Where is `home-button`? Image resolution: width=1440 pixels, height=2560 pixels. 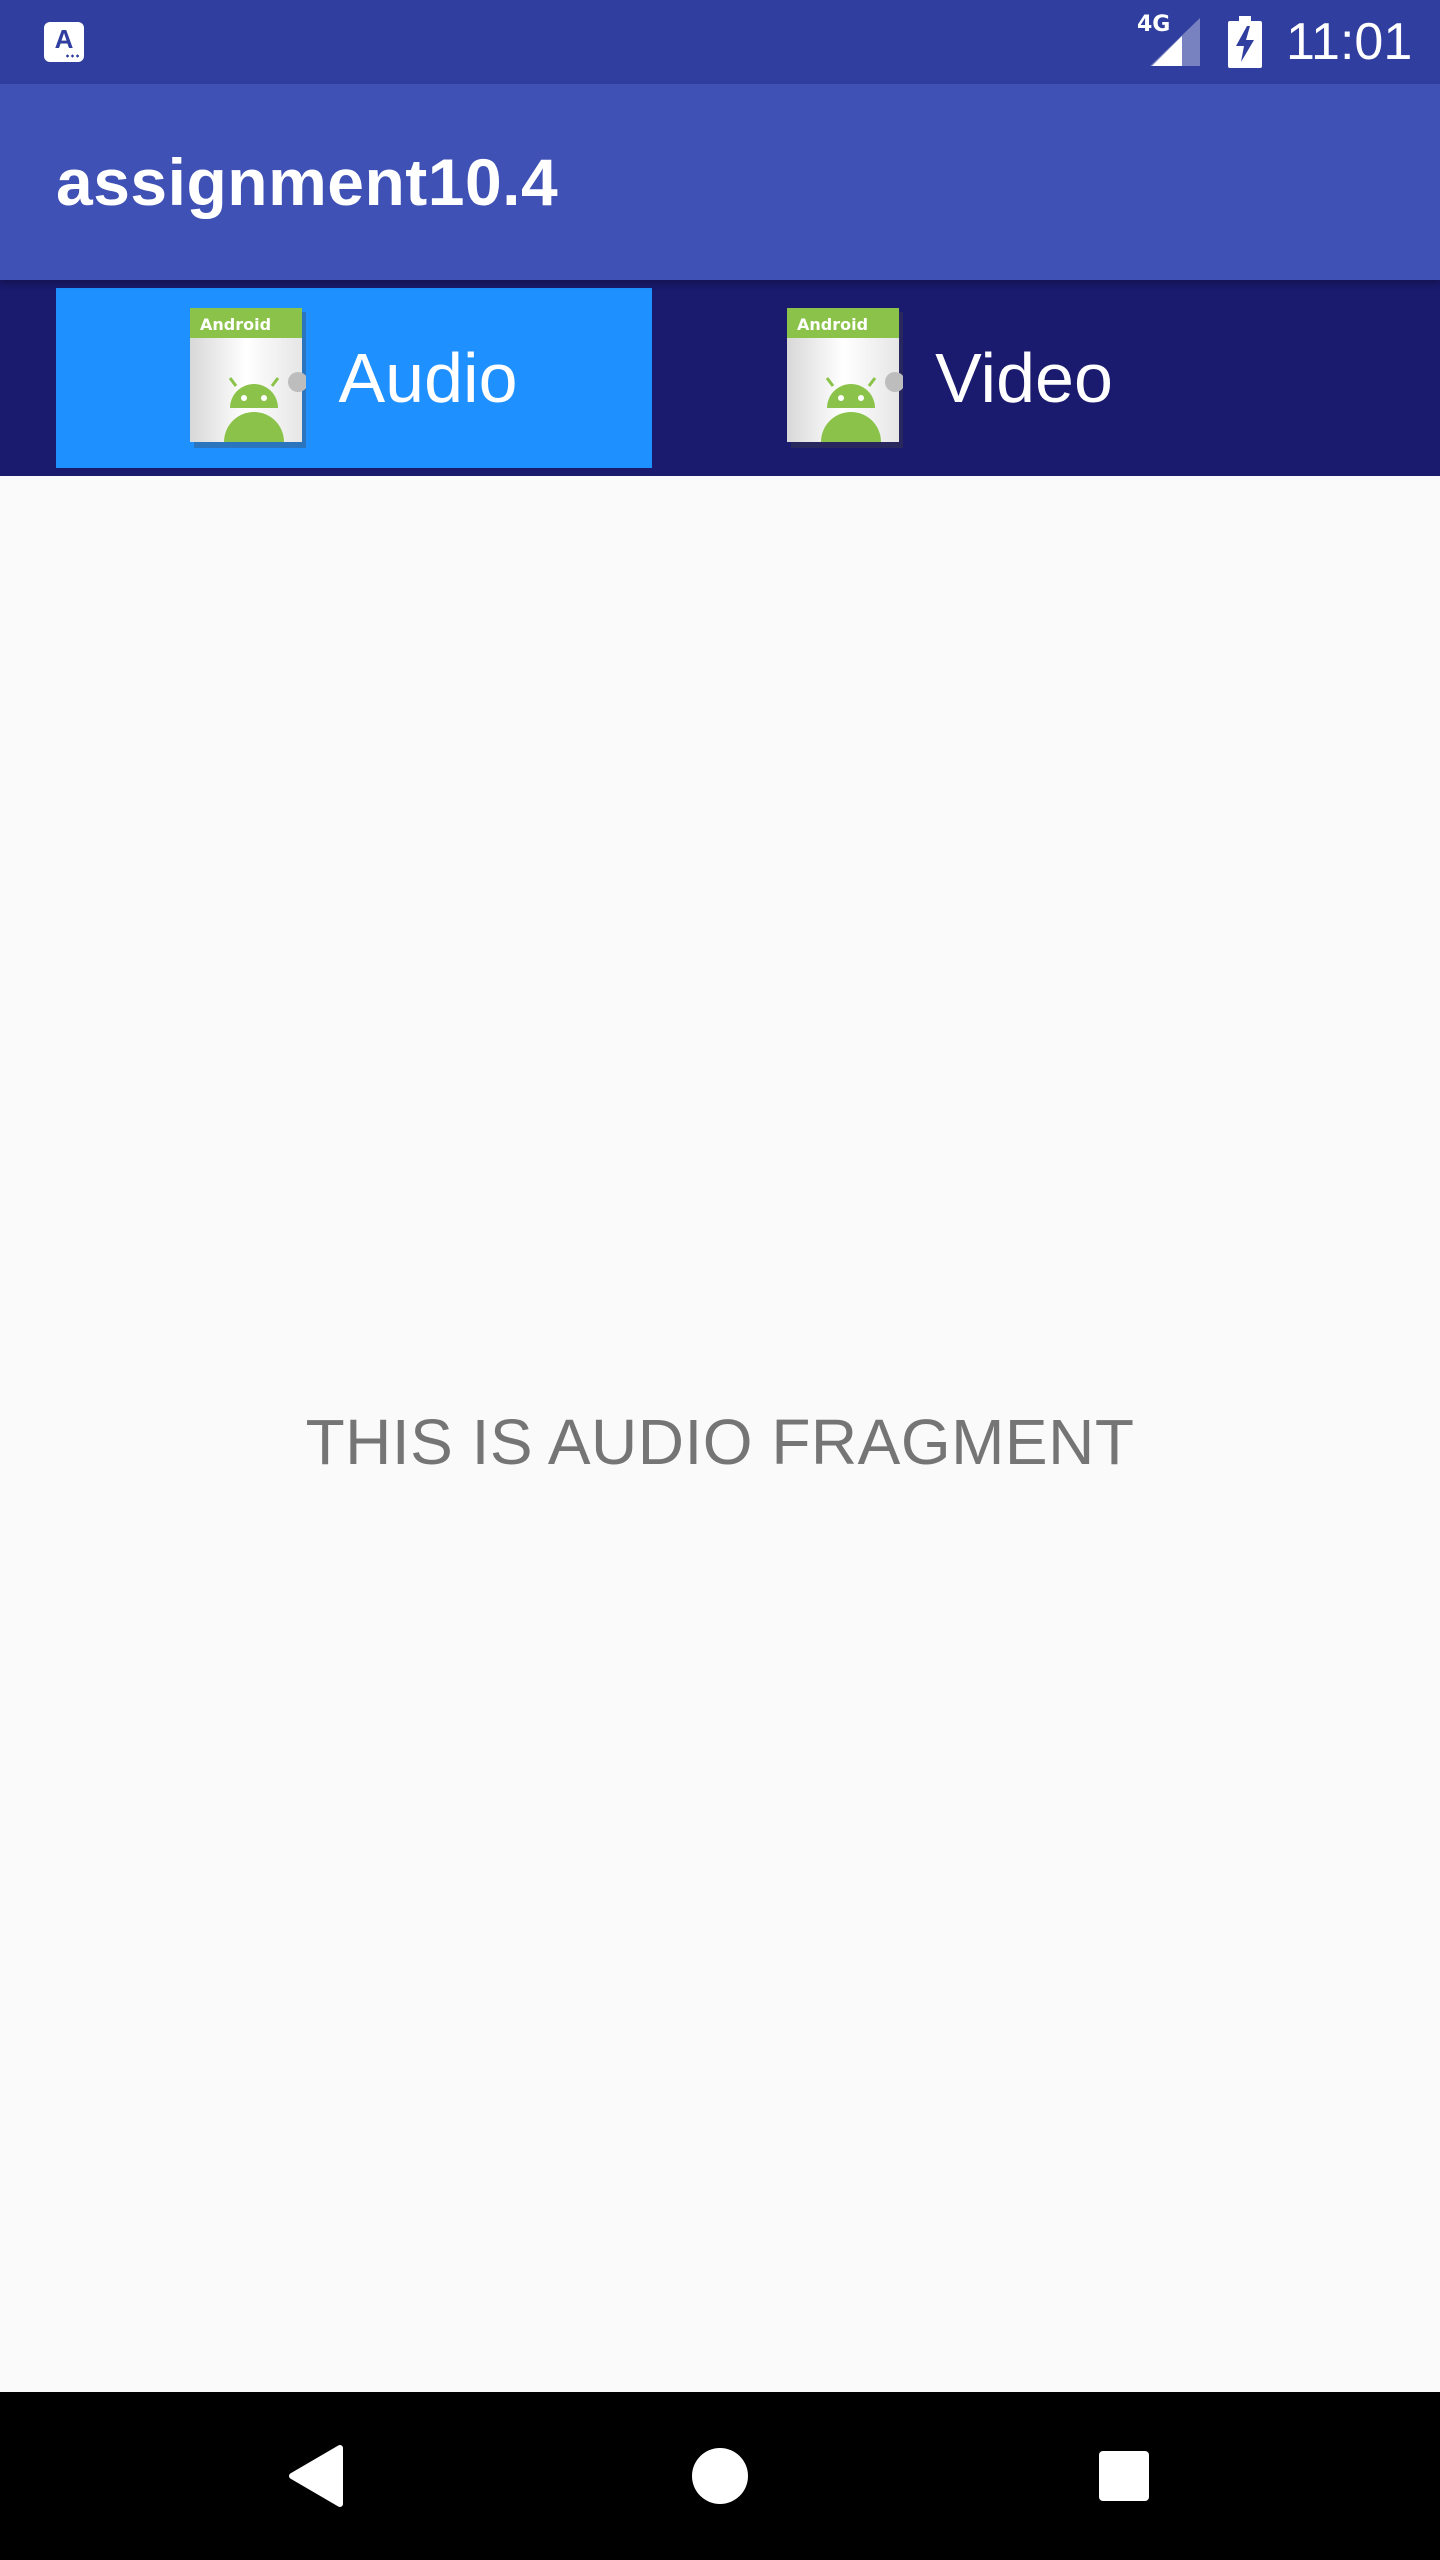
home-button is located at coordinates (720, 2476).